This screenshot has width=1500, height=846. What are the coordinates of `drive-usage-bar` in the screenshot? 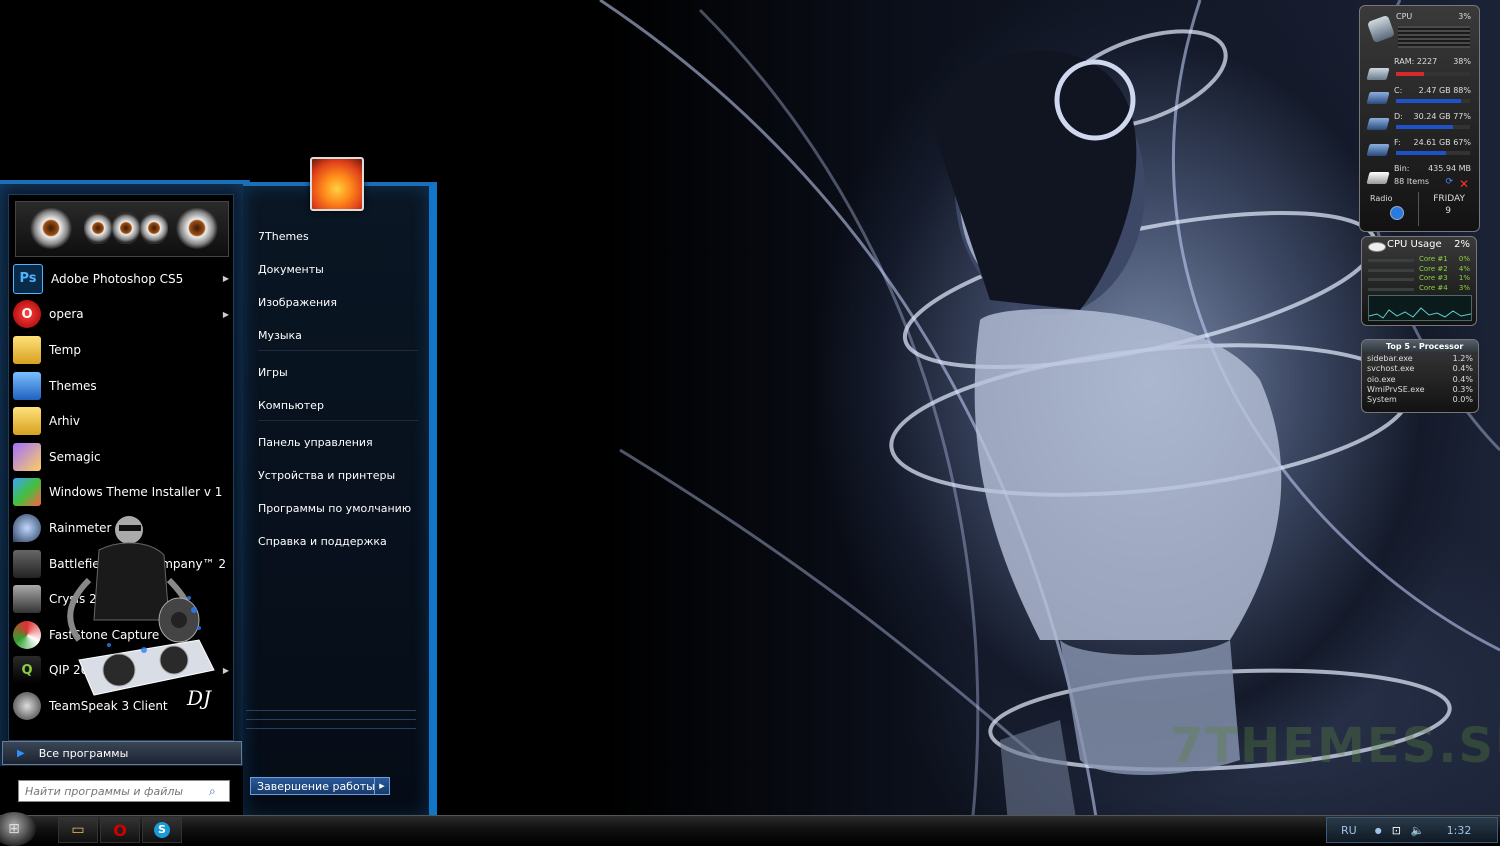 It's located at (1433, 153).